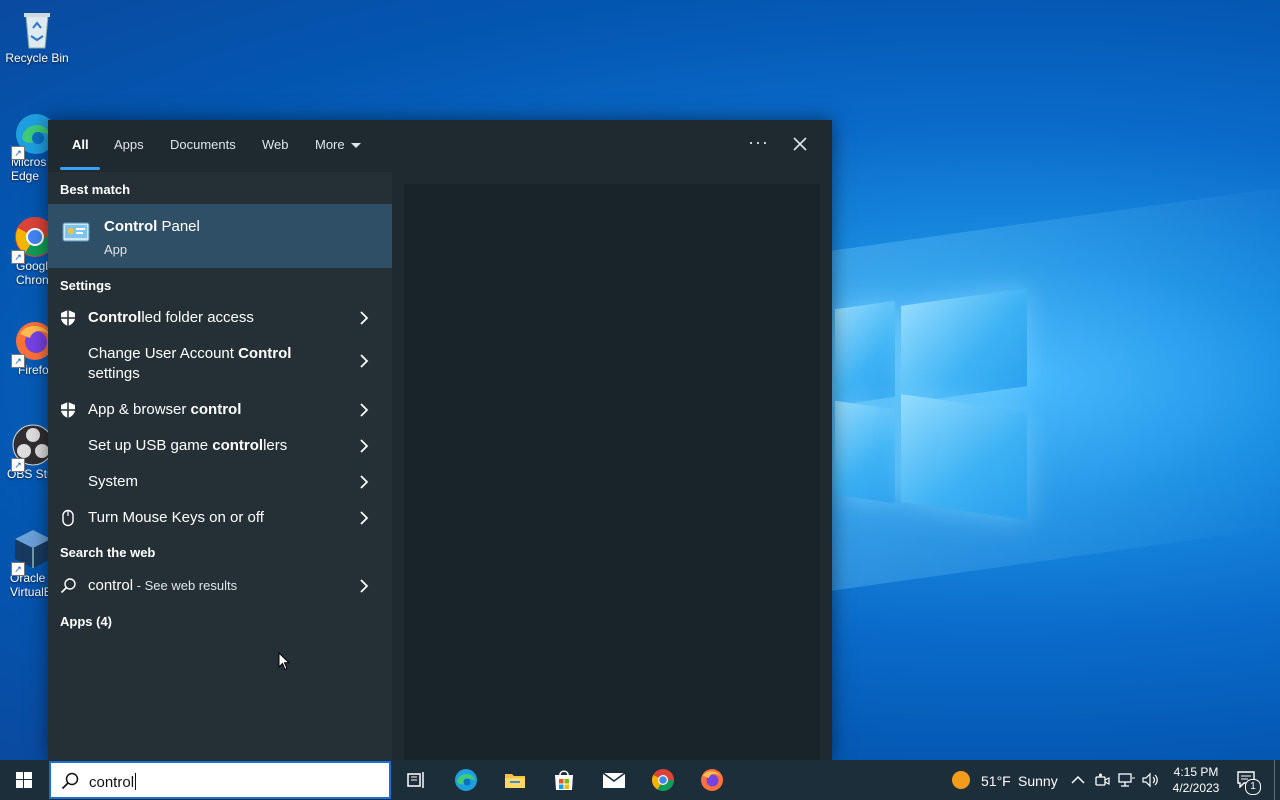  What do you see at coordinates (68, 518) in the screenshot?
I see `mouse-icon` at bounding box center [68, 518].